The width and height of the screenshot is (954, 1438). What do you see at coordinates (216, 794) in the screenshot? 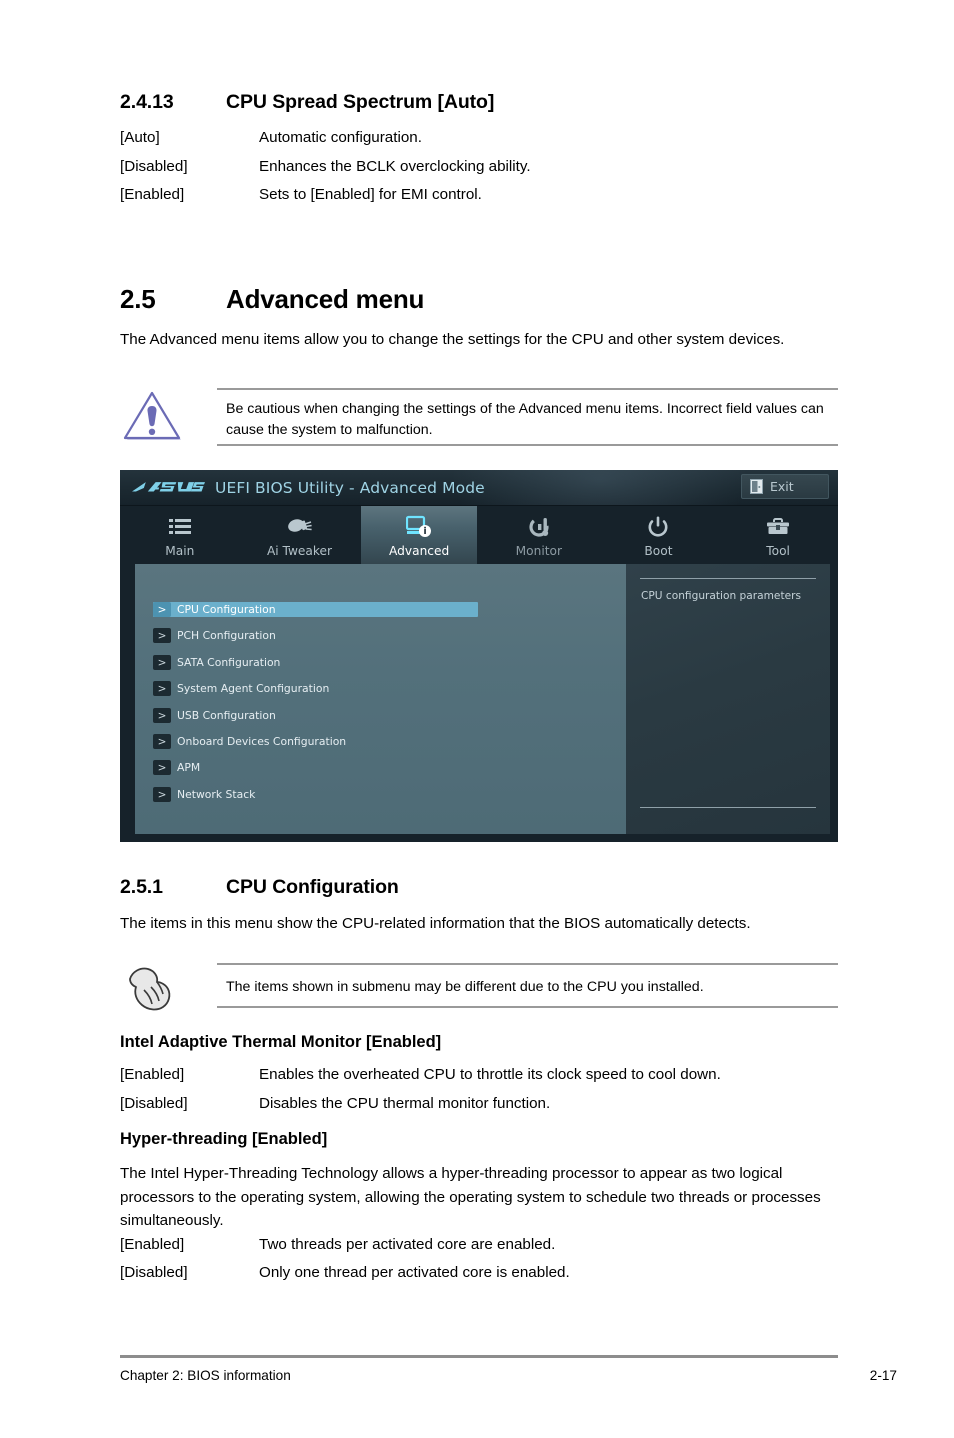
I see `menu-item-label: Network Stack` at bounding box center [216, 794].